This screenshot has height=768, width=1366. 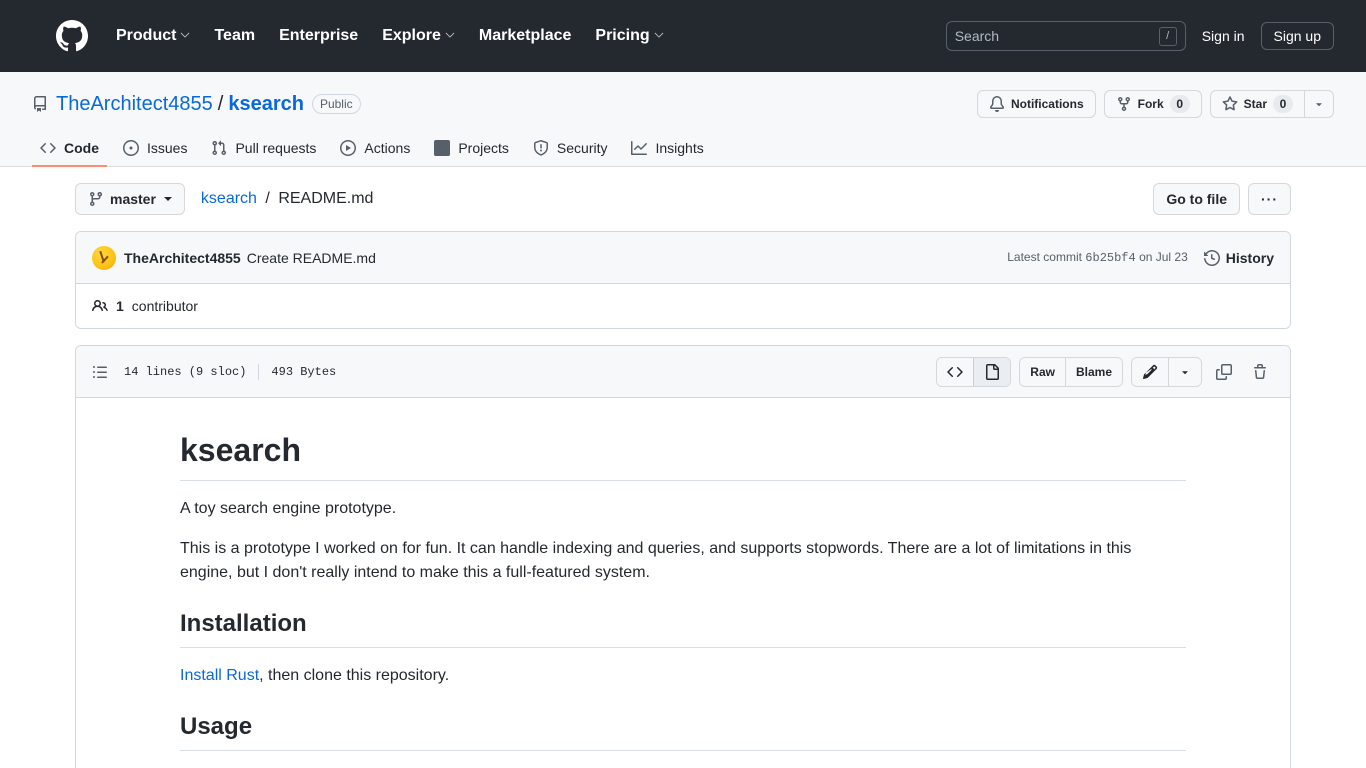 I want to click on copy-button, so click(x=1224, y=372).